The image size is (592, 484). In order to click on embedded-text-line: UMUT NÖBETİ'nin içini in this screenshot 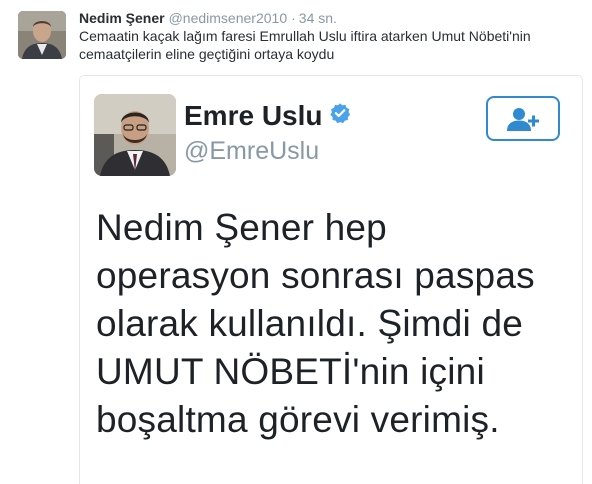, I will do `click(290, 371)`.